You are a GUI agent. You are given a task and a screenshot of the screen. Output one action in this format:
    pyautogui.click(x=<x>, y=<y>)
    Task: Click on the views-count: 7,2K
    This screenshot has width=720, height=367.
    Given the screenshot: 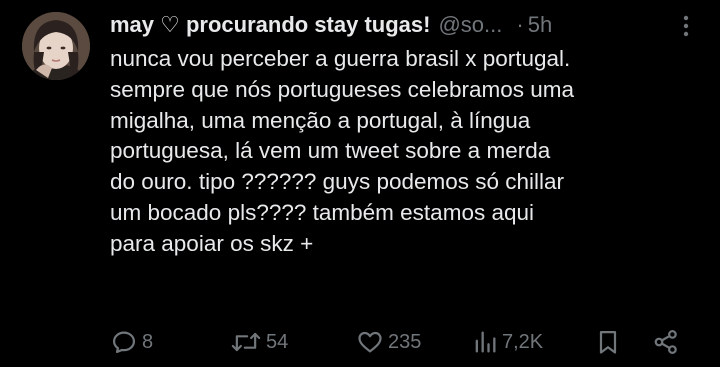 What is the action you would take?
    pyautogui.click(x=523, y=341)
    